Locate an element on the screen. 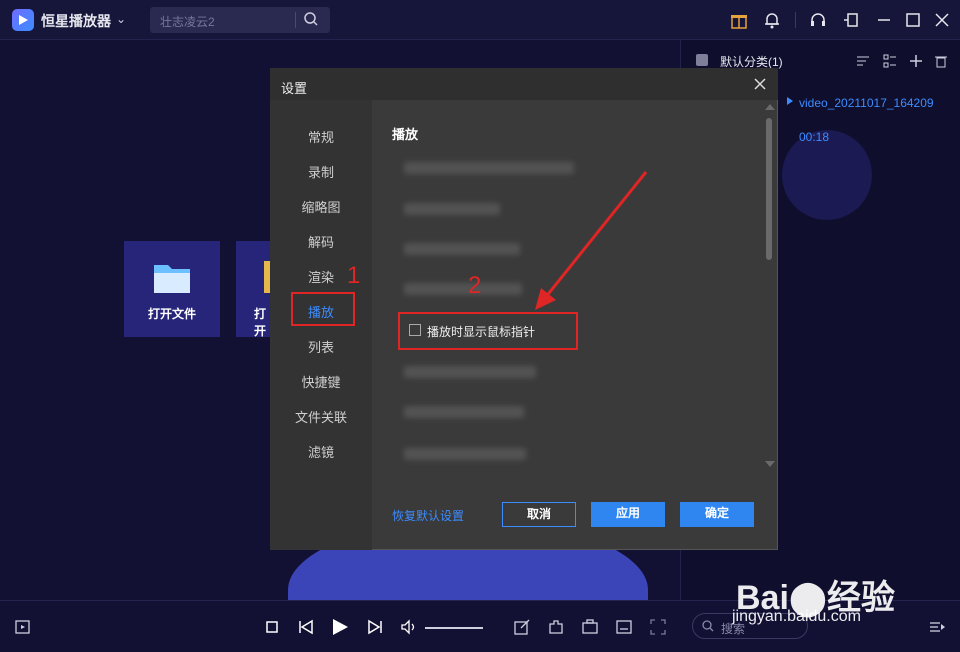 Image resolution: width=960 pixels, height=652 pixels. sort-icon is located at coordinates (863, 61).